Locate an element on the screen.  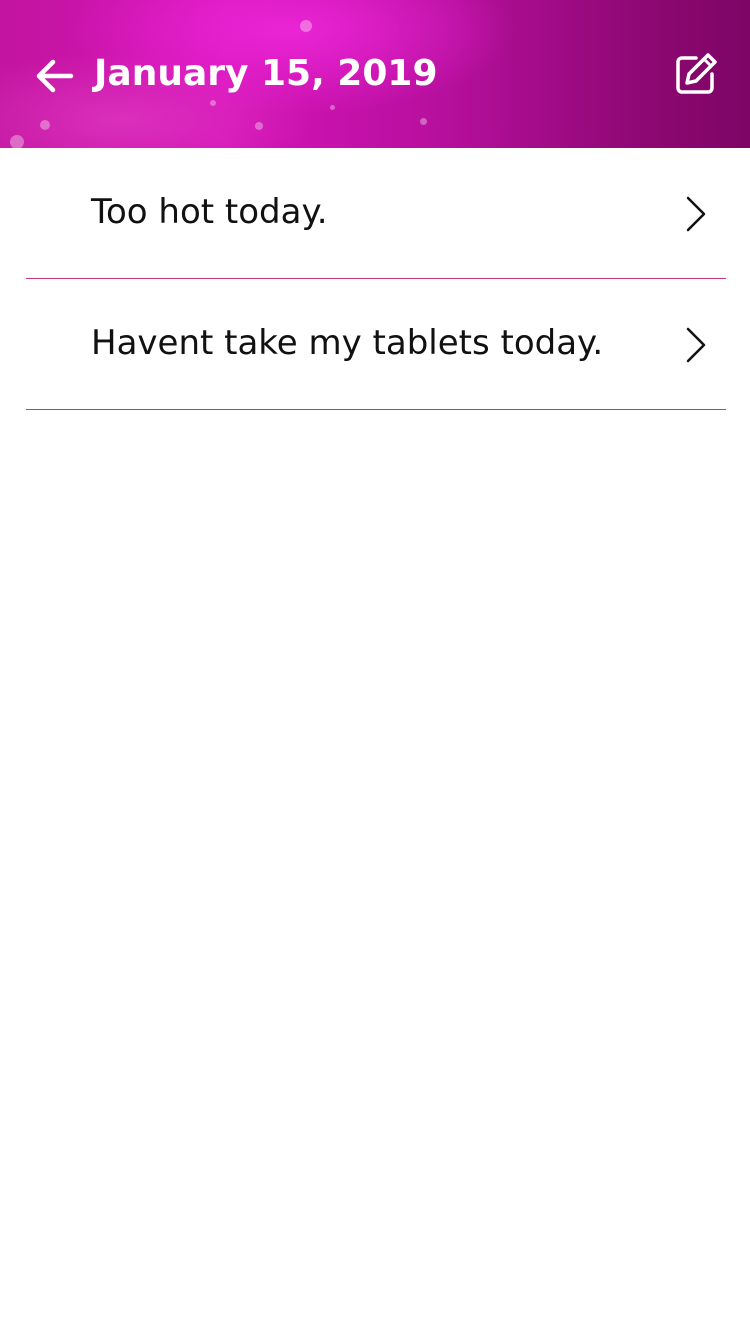
header-bar: January 15, 2019 is located at coordinates (375, 74).